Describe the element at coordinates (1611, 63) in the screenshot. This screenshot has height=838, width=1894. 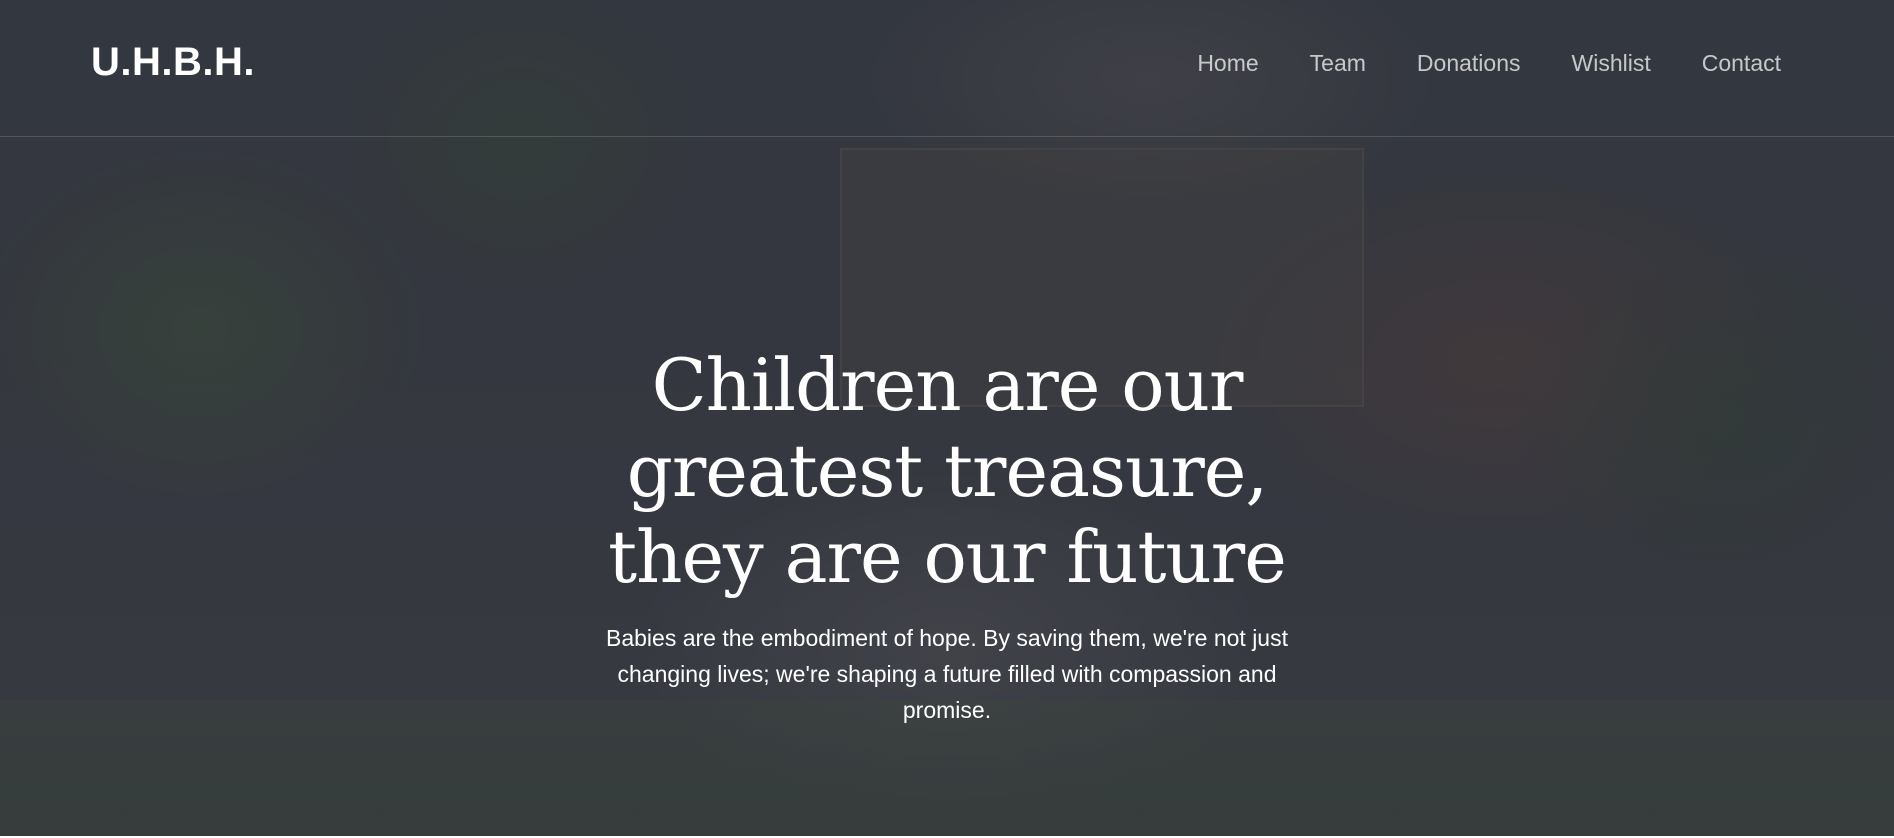
I see `nav-link-wishlist: Wishlist` at that location.